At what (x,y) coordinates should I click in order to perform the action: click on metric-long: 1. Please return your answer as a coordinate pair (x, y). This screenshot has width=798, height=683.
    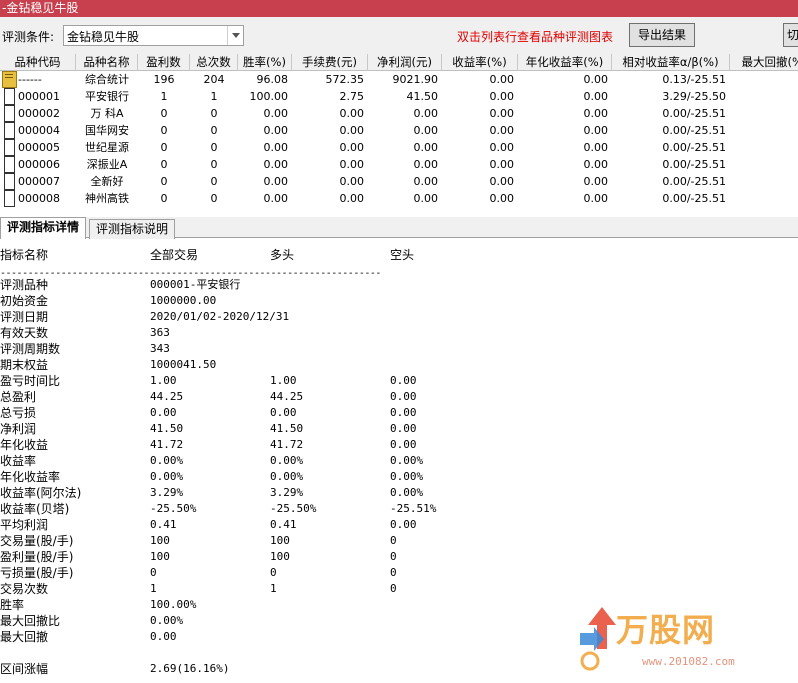
    Looking at the image, I should click on (273, 588).